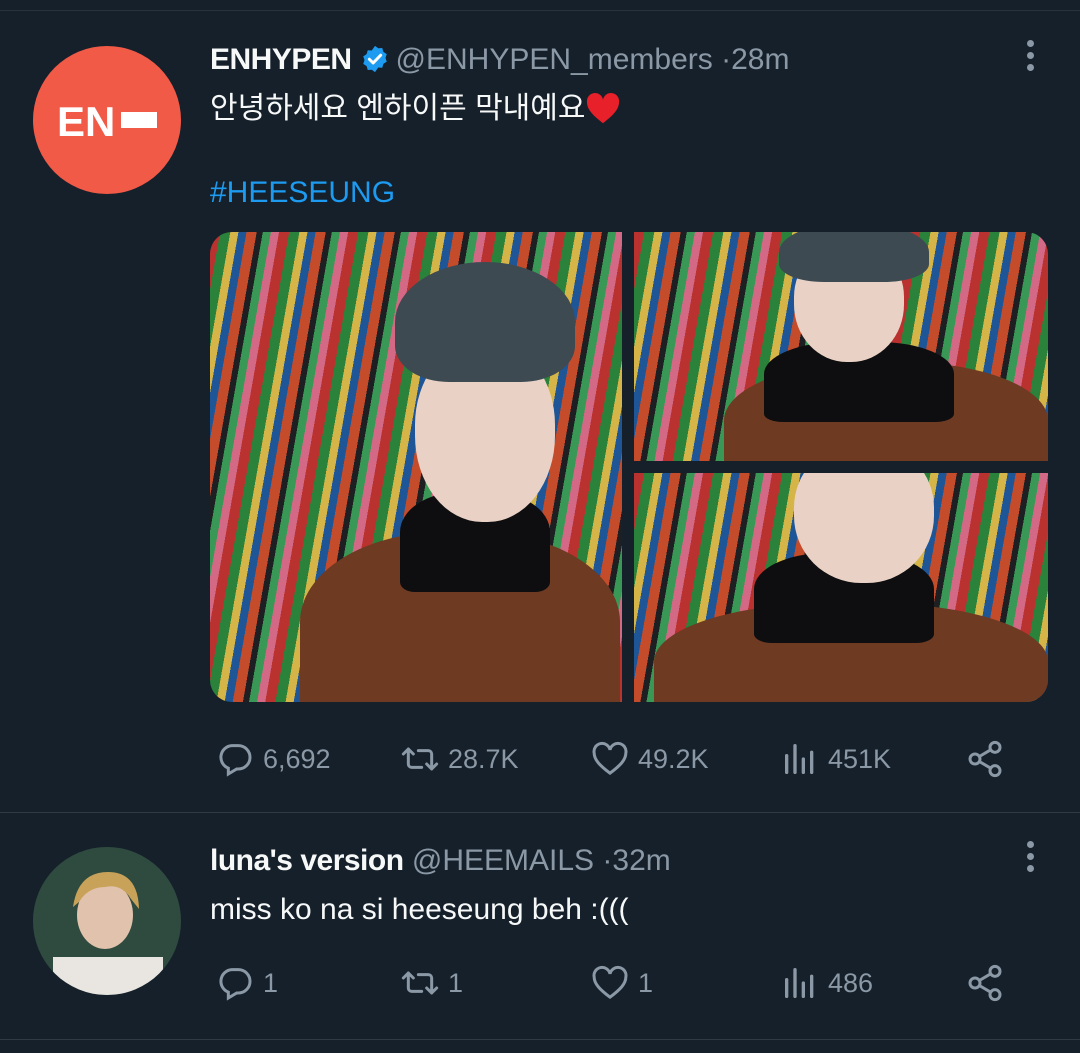 The width and height of the screenshot is (1080, 1053). I want to click on views-button: 451K, so click(835, 759).